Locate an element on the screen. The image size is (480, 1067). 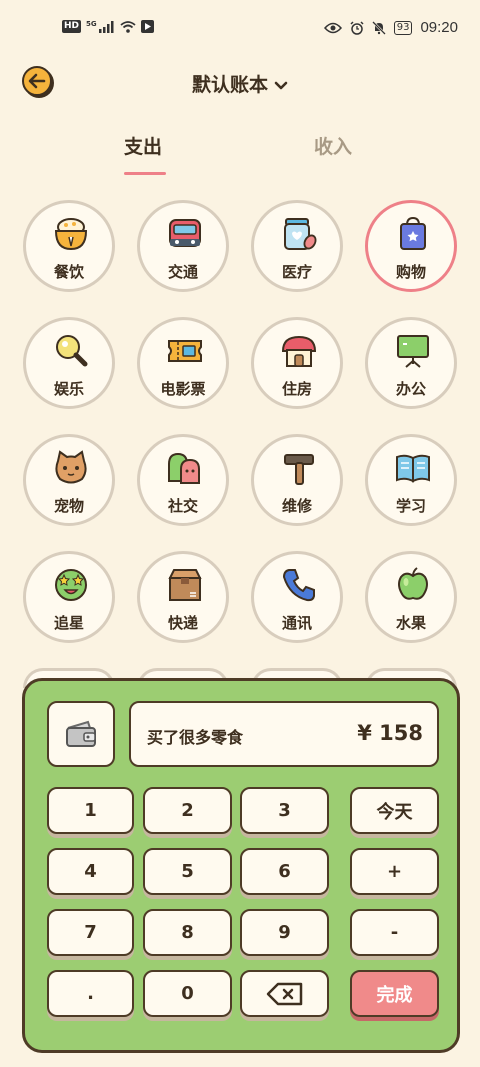
key-8: 8 is located at coordinates (187, 932).